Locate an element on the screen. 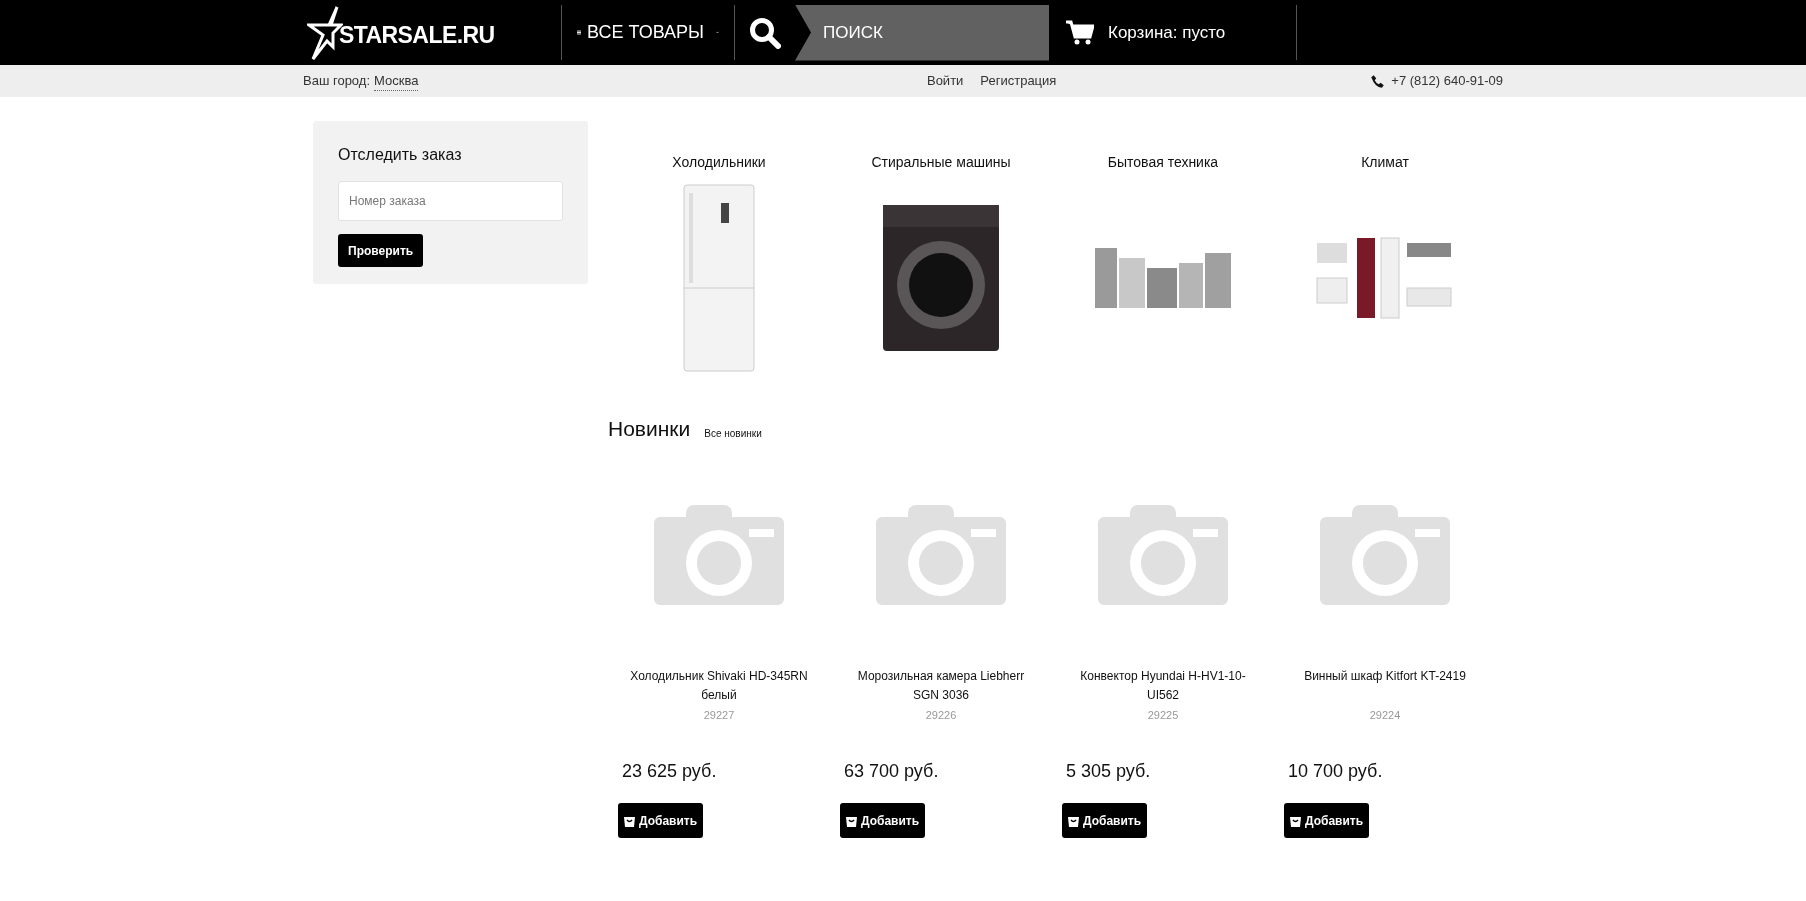  product-code: 29226 is located at coordinates (941, 715).